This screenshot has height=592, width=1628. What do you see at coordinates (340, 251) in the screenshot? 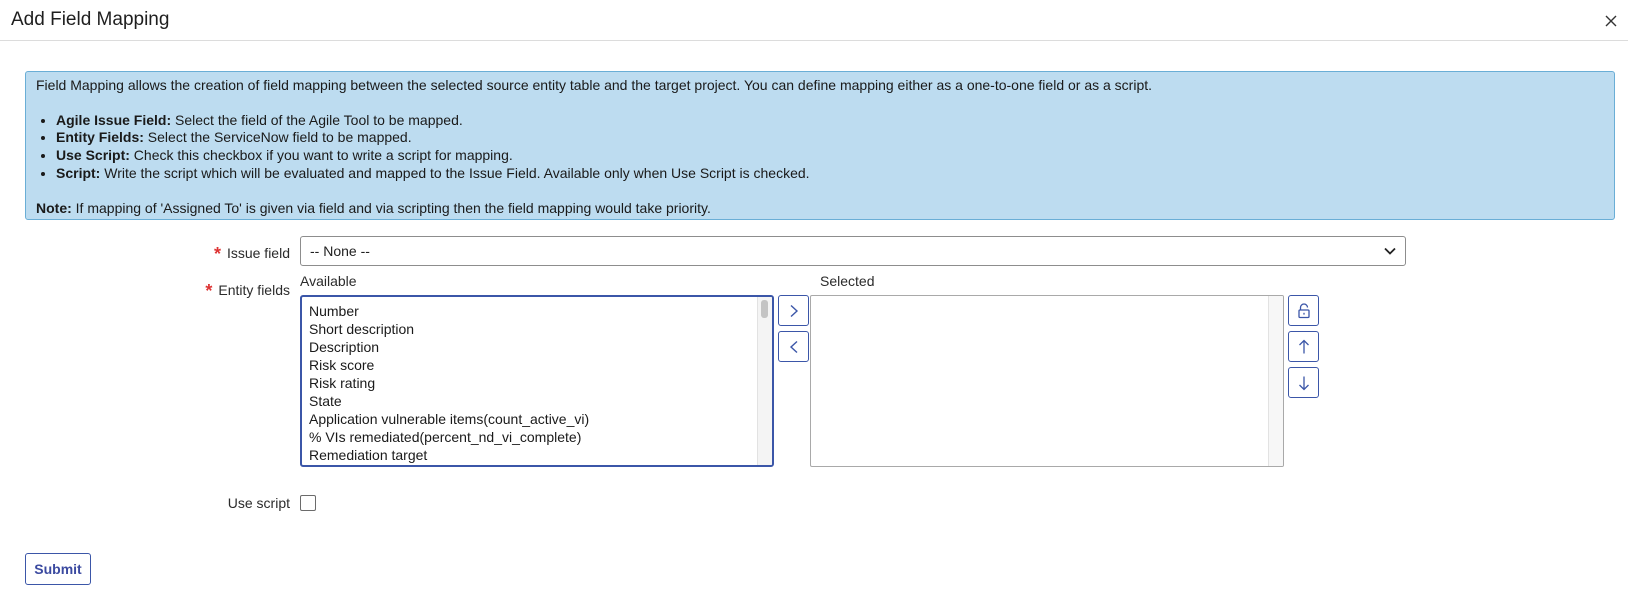
I see `issue-field-value: -- None --` at bounding box center [340, 251].